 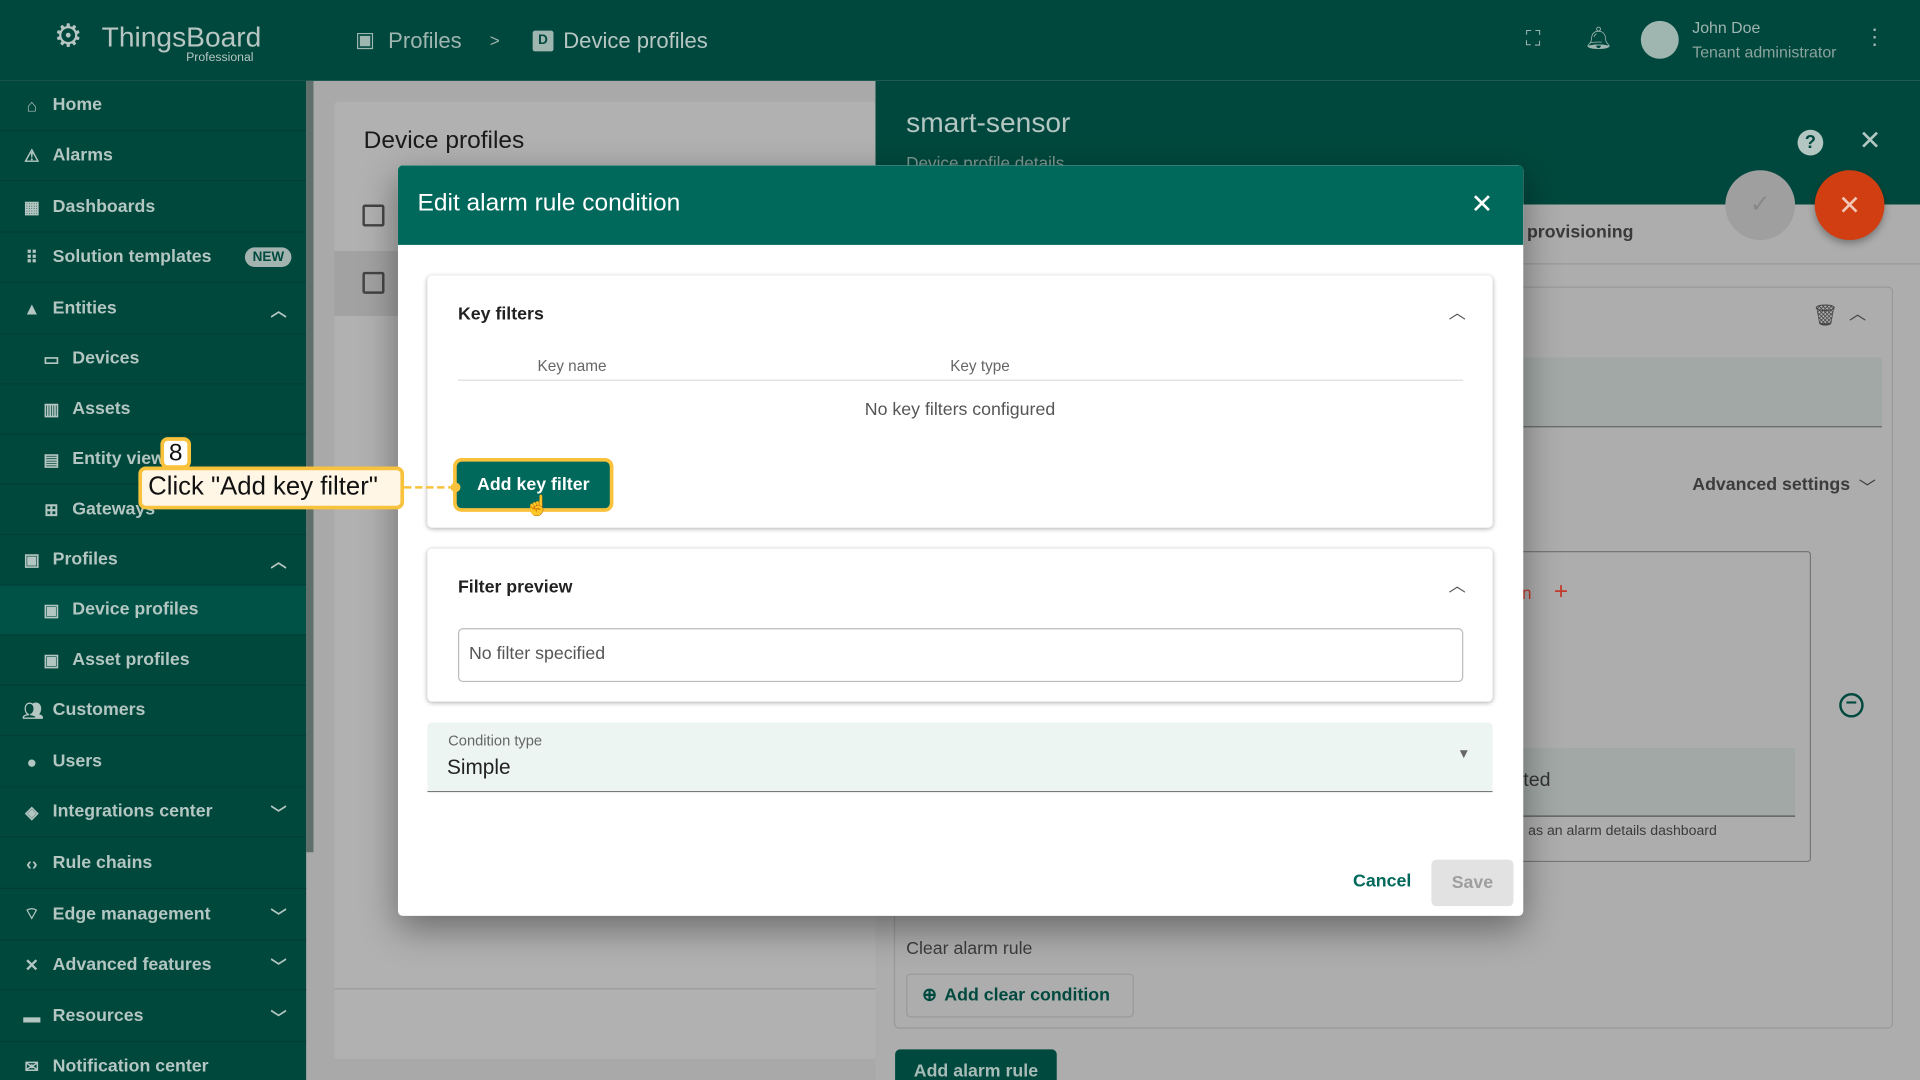 I want to click on sidebar-item-solution-templates: ⠿ Solution templates NEW, so click(x=153, y=258).